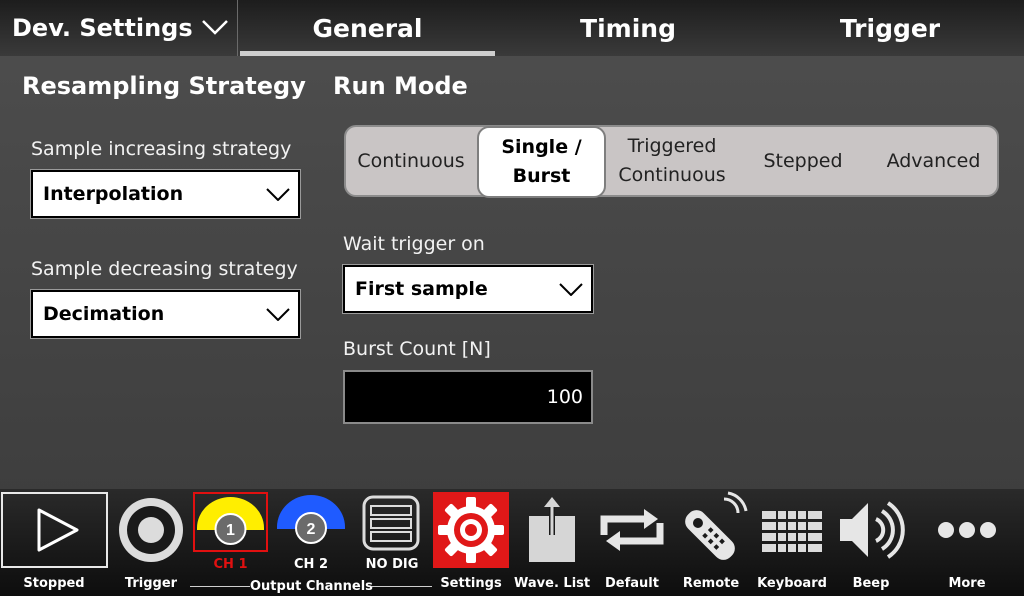 The width and height of the screenshot is (1024, 596). What do you see at coordinates (541, 176) in the screenshot?
I see `run-mode-option-label-line2: Burst` at bounding box center [541, 176].